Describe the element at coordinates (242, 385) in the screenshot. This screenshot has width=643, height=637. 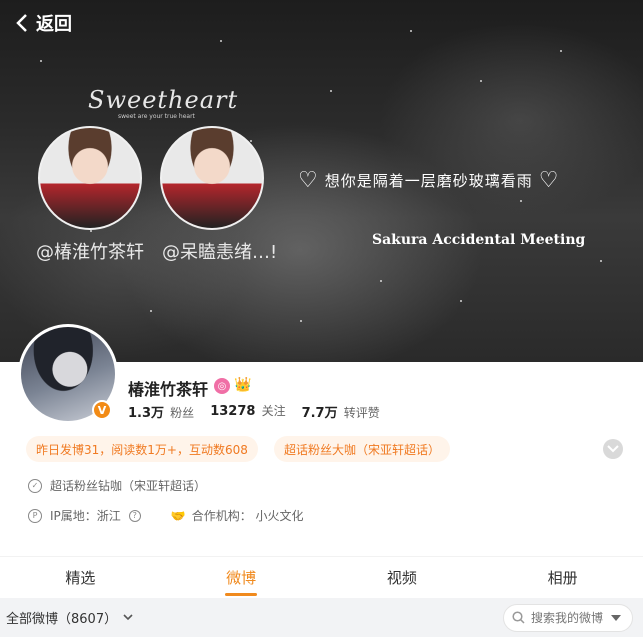
I see `fan-crown-icon: 👑` at that location.